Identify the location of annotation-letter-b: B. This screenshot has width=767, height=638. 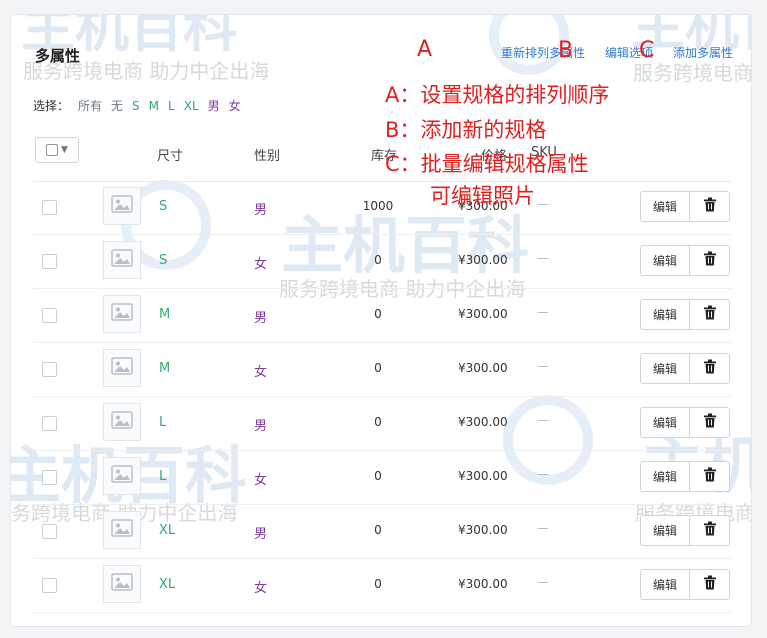
(566, 50).